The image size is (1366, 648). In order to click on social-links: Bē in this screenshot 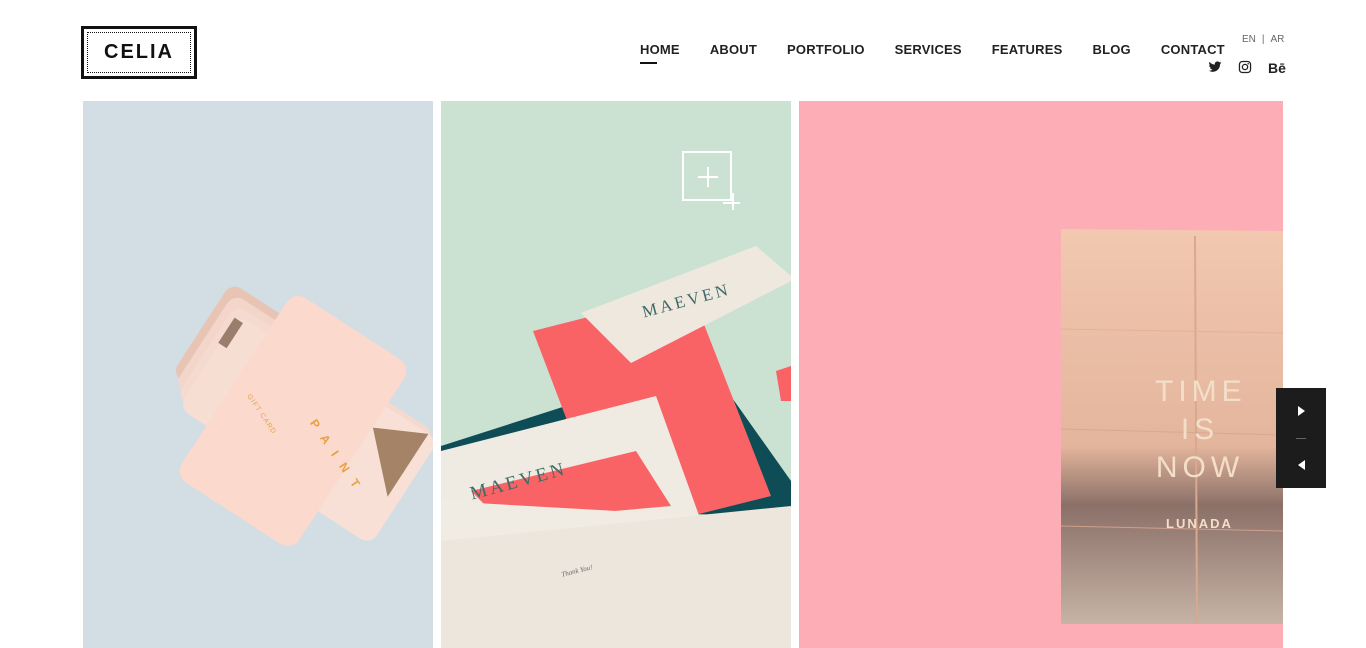, I will do `click(1247, 68)`.